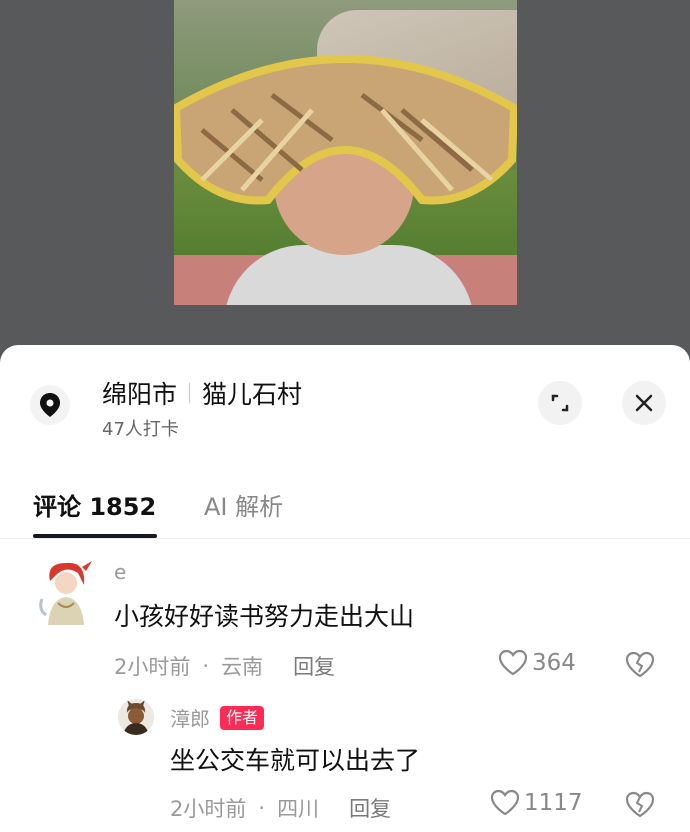  I want to click on checkin-count: 47人打卡, so click(140, 429).